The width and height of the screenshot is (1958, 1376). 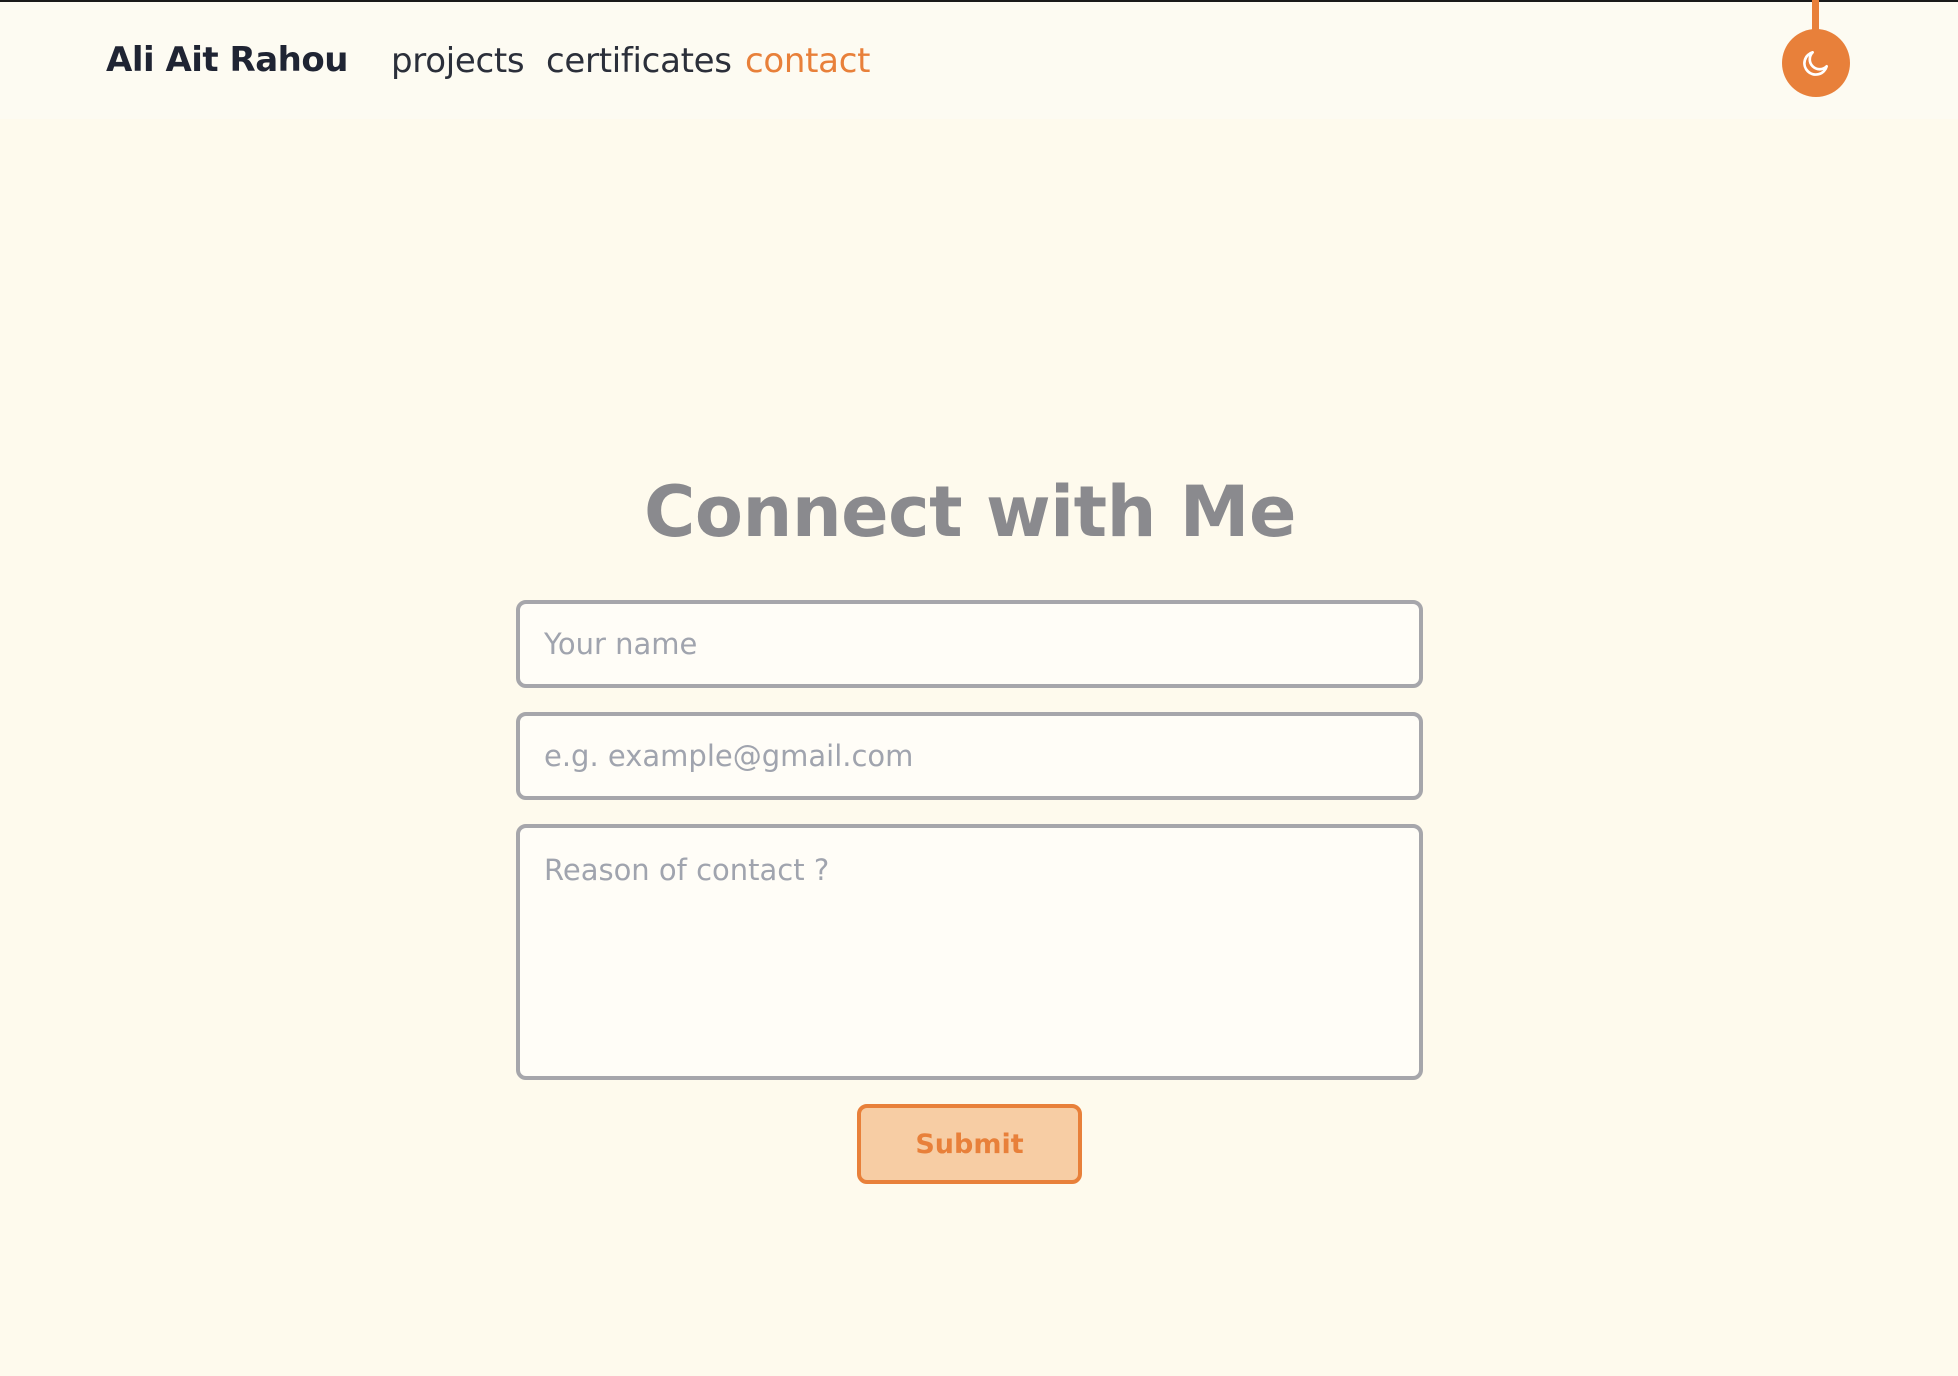 I want to click on email-input, so click(x=969, y=756).